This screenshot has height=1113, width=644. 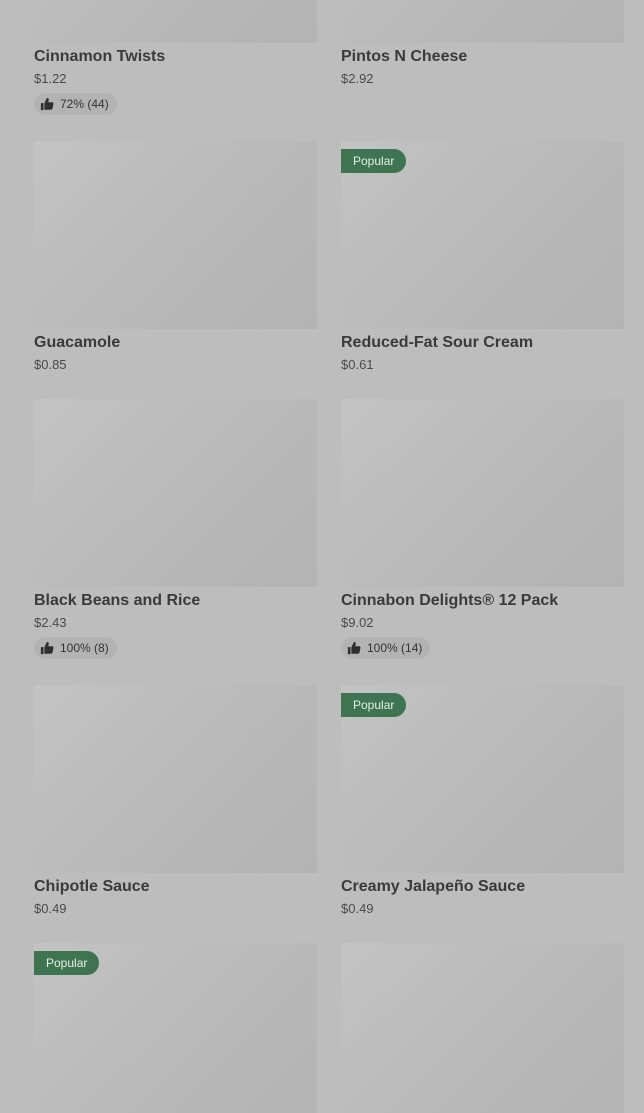 I want to click on menu-item-name: Creamy Jalapeño Sauce, so click(x=482, y=887).